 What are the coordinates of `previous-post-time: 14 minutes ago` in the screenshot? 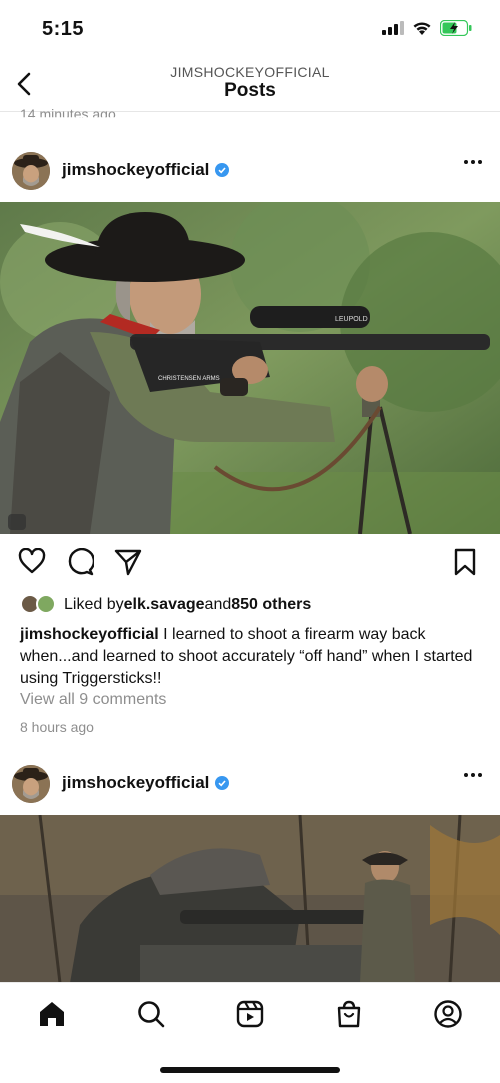 It's located at (68, 114).